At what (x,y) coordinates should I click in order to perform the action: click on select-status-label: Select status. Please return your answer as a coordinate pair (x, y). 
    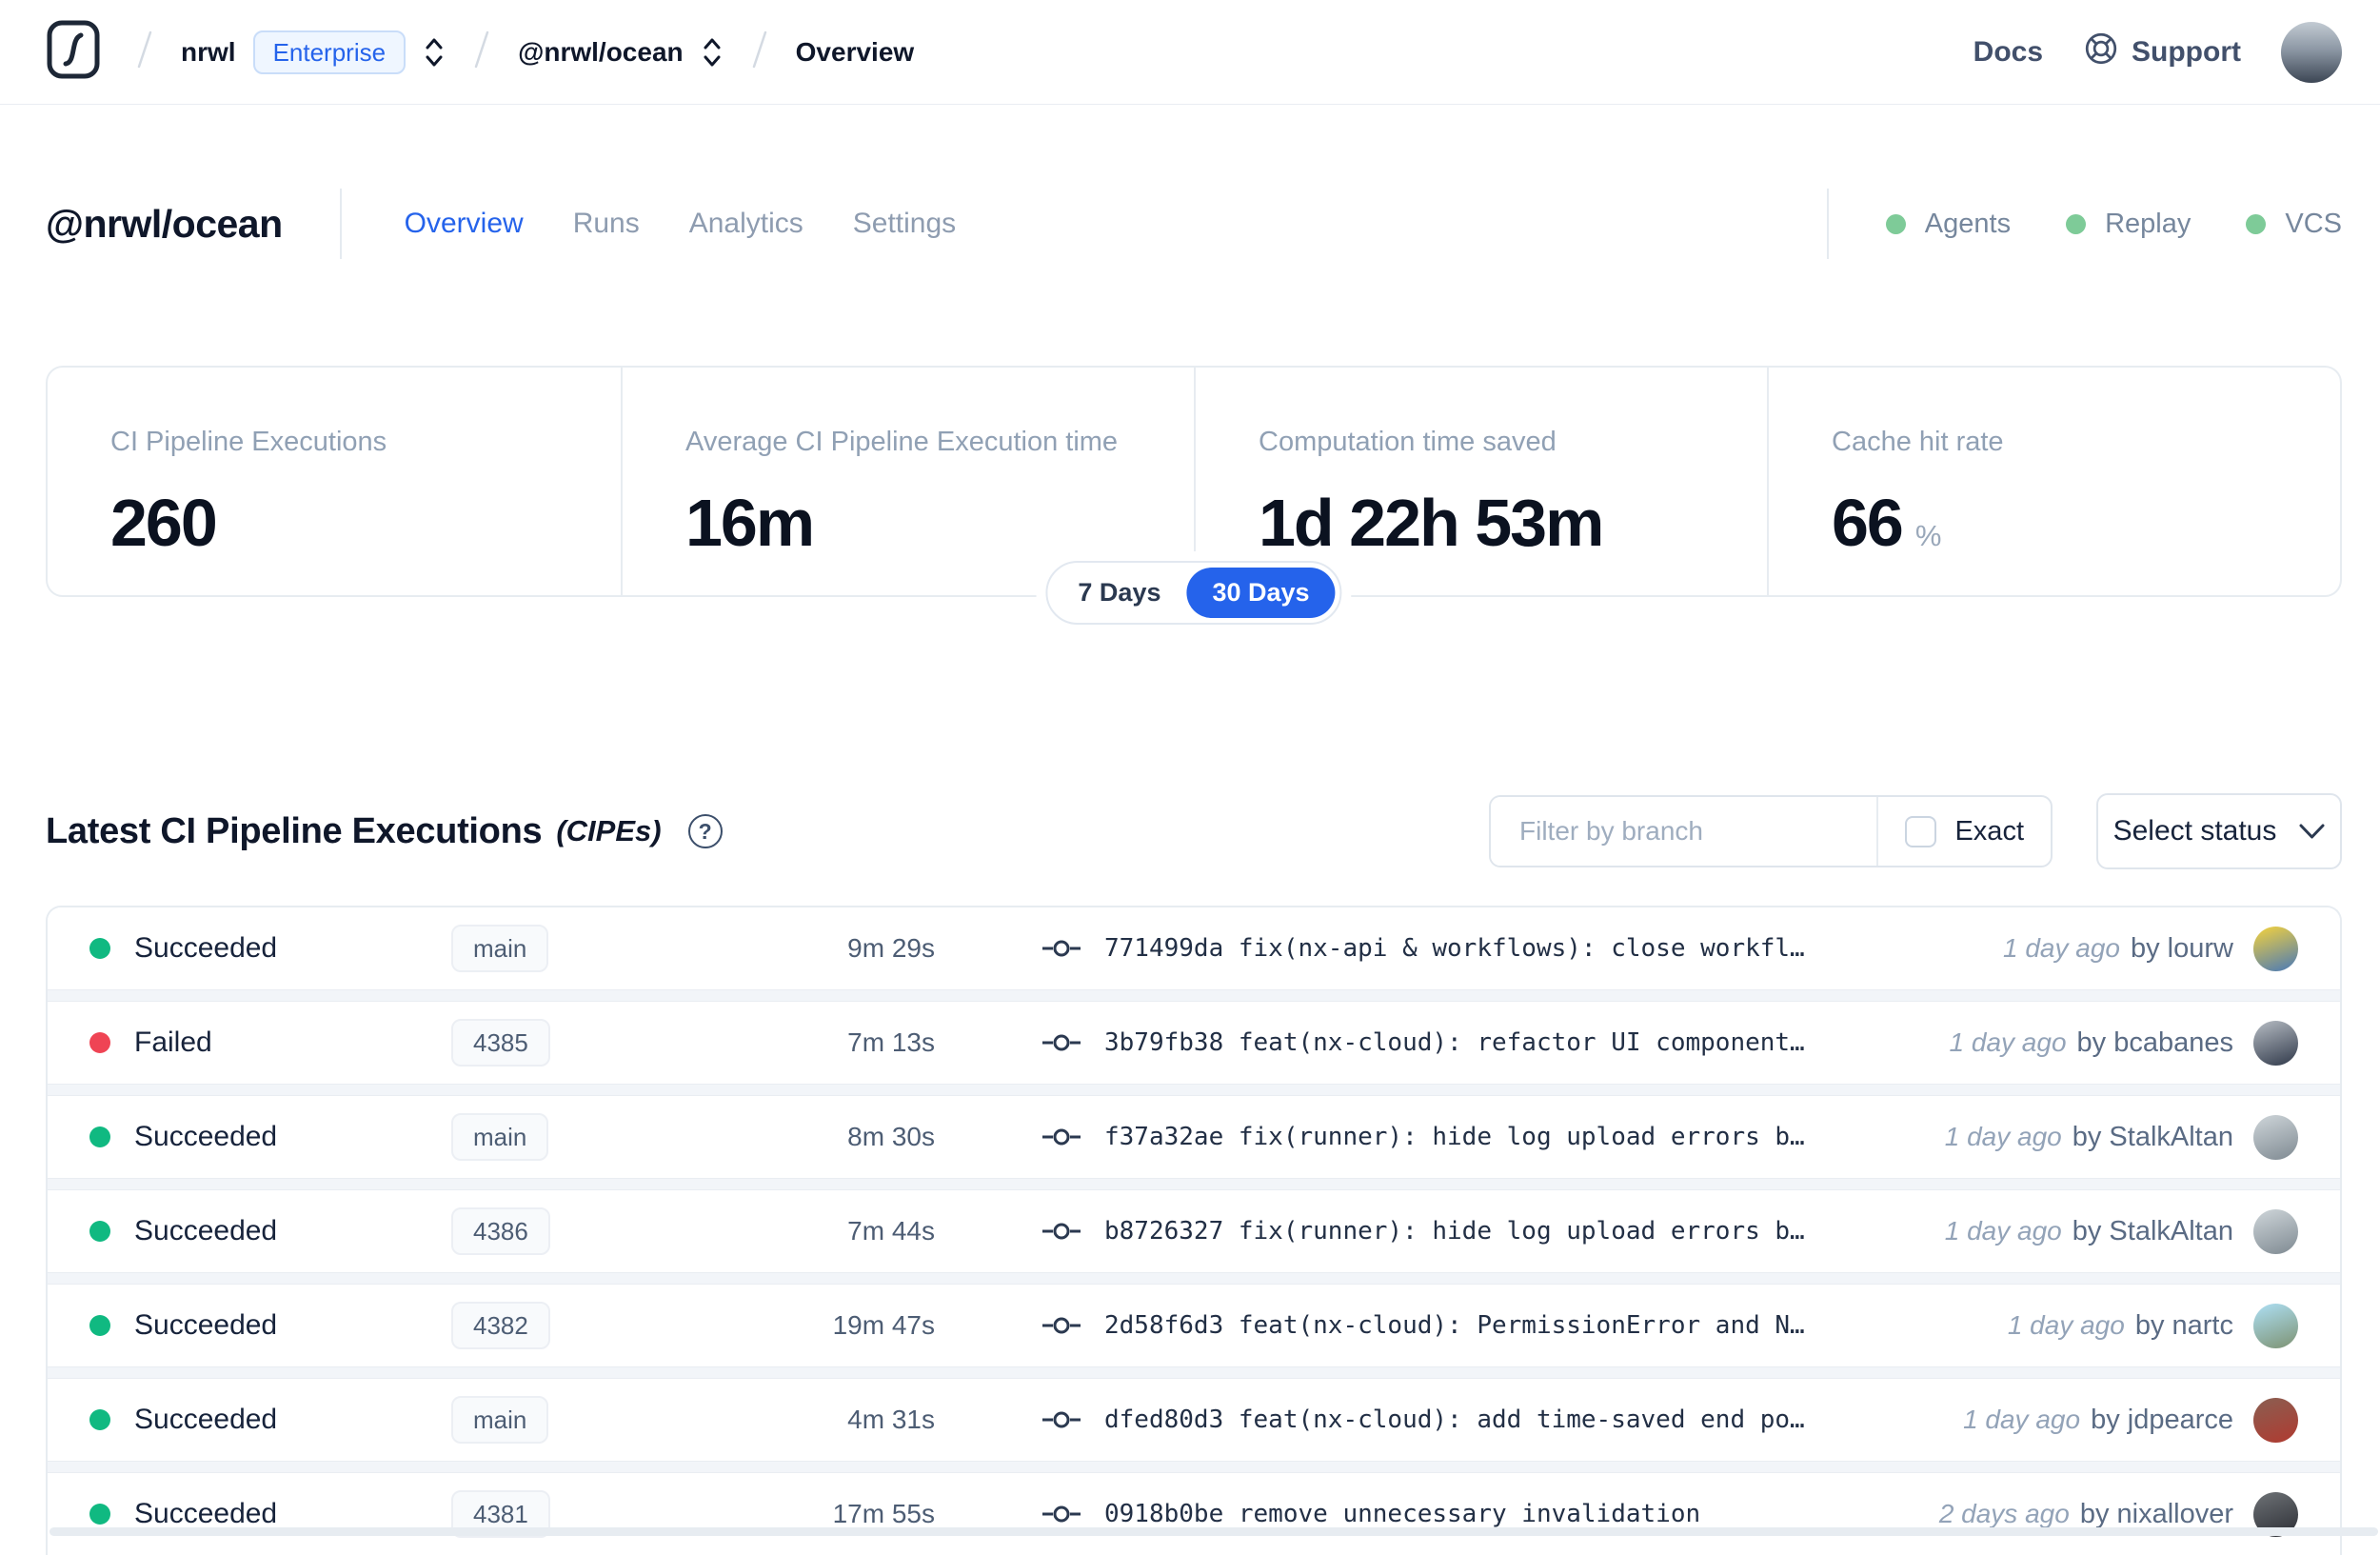
    Looking at the image, I should click on (2194, 831).